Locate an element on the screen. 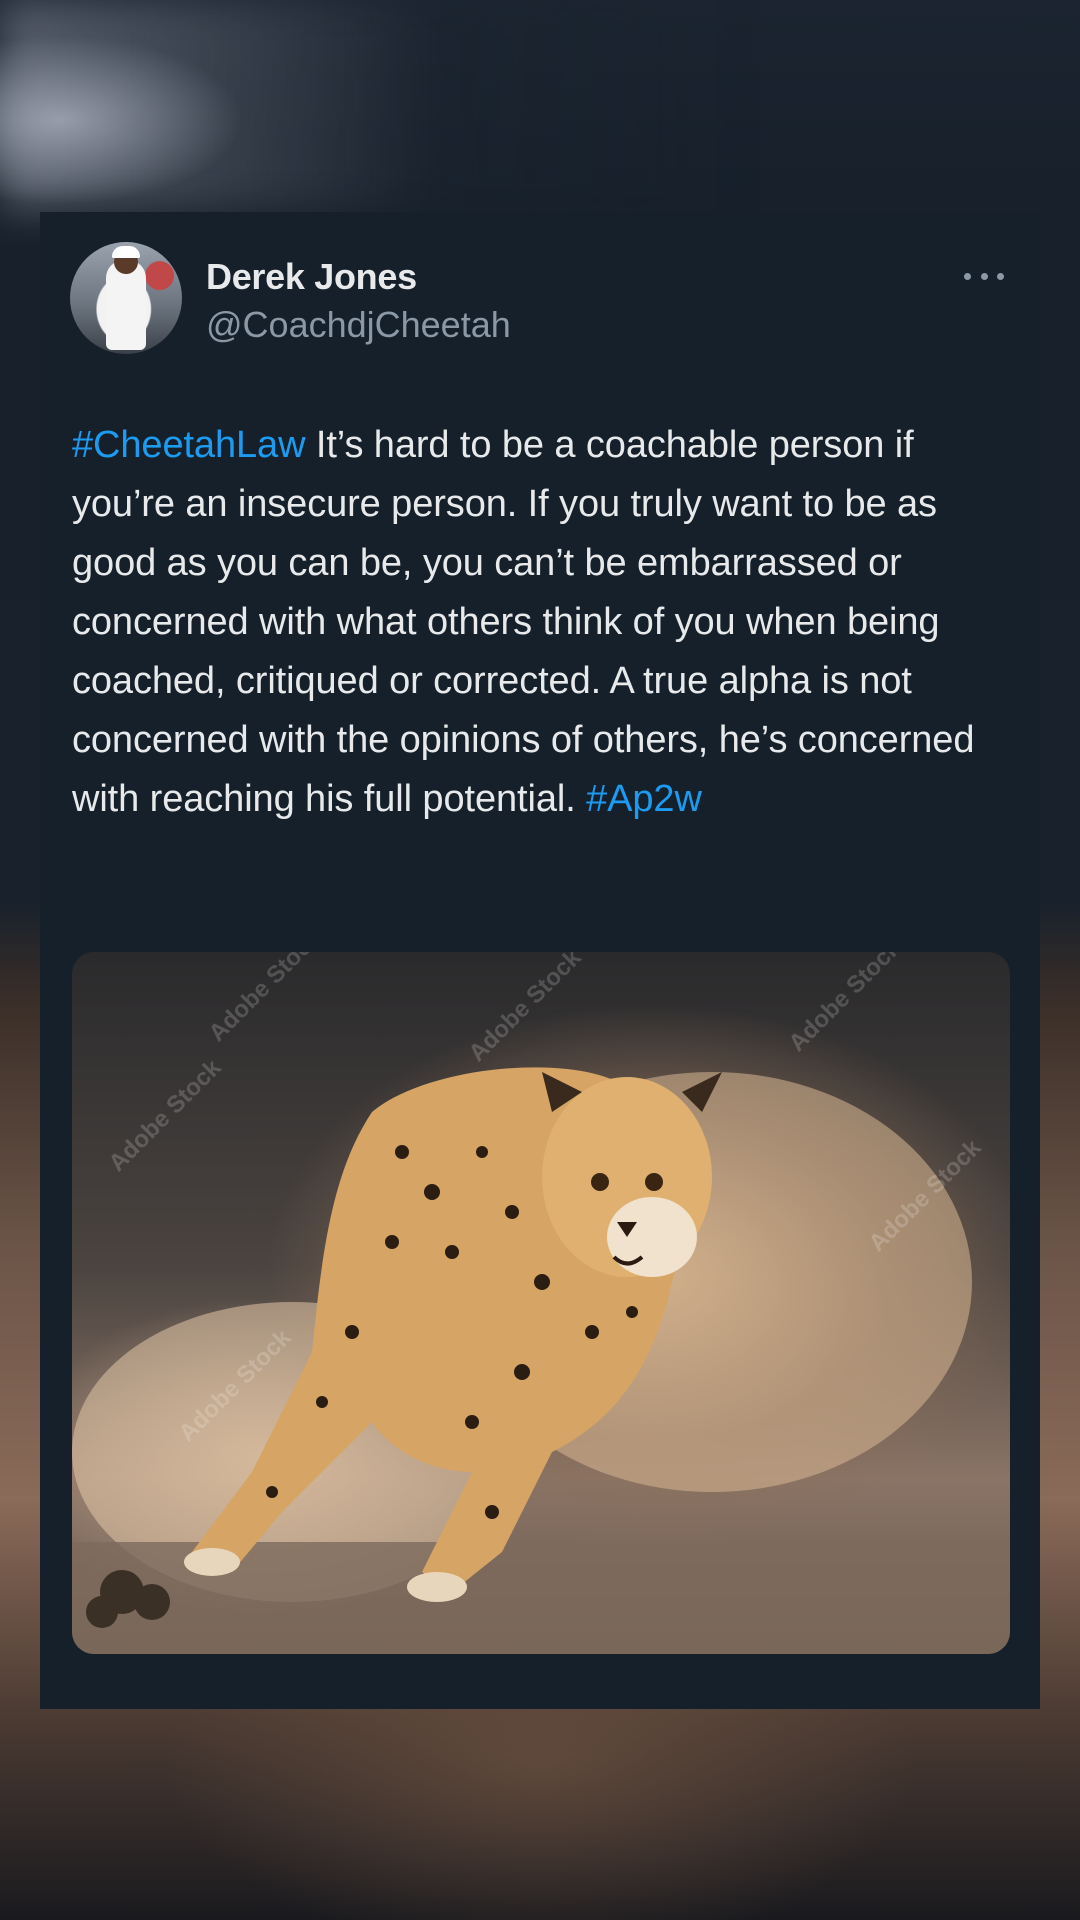 The height and width of the screenshot is (1920, 1080). blurred-background-top is located at coordinates (540, 105).